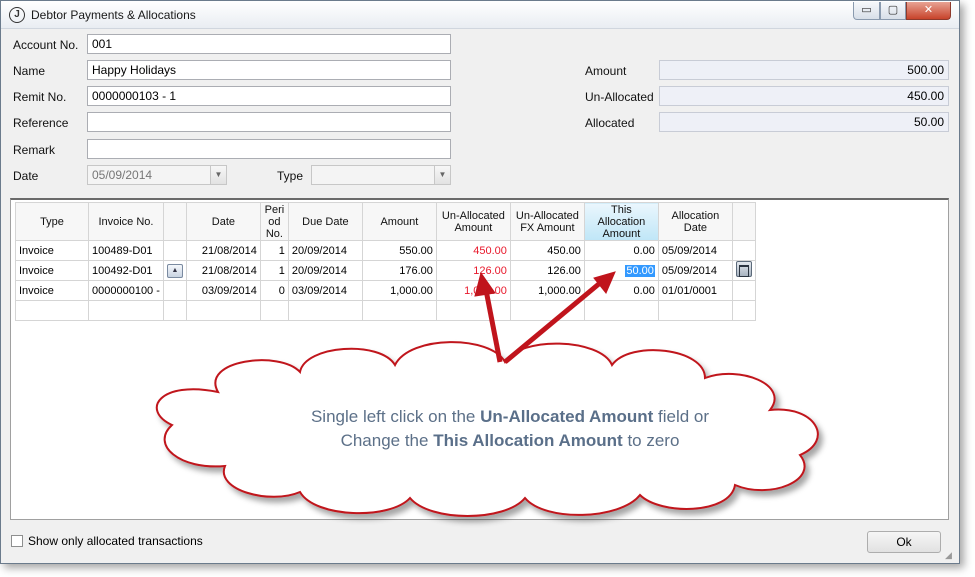 This screenshot has height=577, width=975. Describe the element at coordinates (567, 416) in the screenshot. I see `callout-line-1-bold: Un-Allocated Amount` at that location.